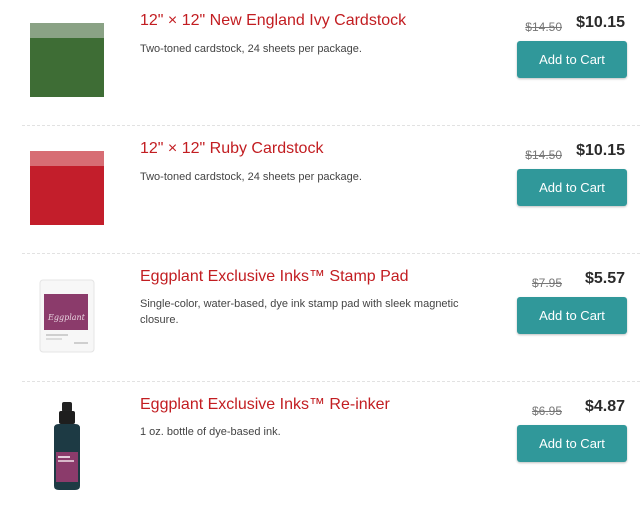  What do you see at coordinates (546, 283) in the screenshot?
I see `original-price: $7.95` at bounding box center [546, 283].